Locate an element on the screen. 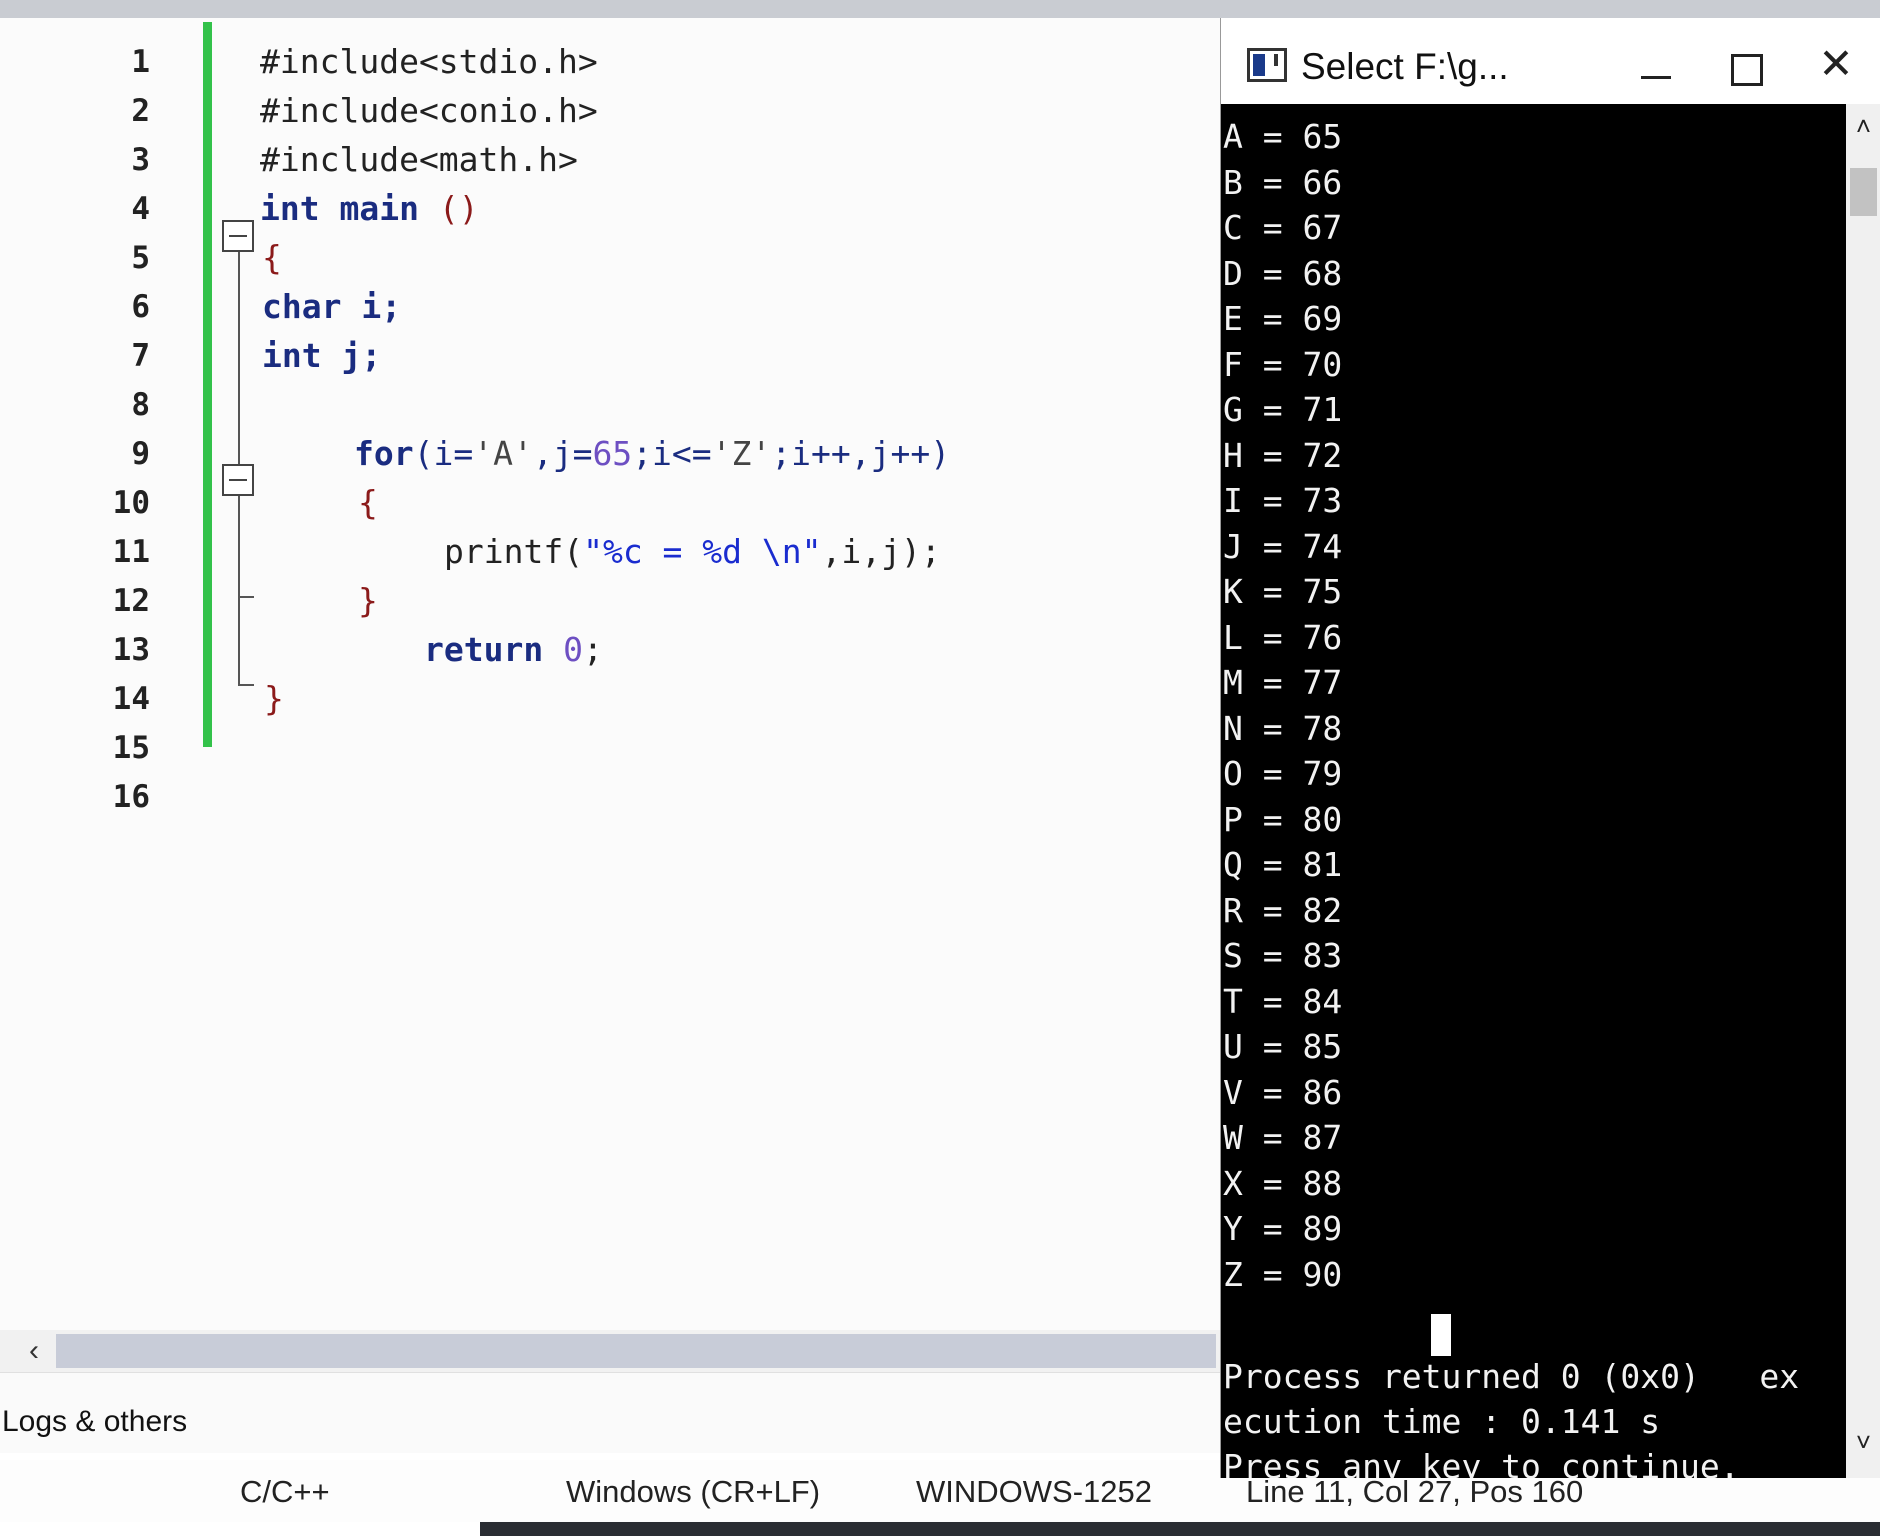 Image resolution: width=1880 pixels, height=1536 pixels. code-fragment: (i= is located at coordinates (443, 453).